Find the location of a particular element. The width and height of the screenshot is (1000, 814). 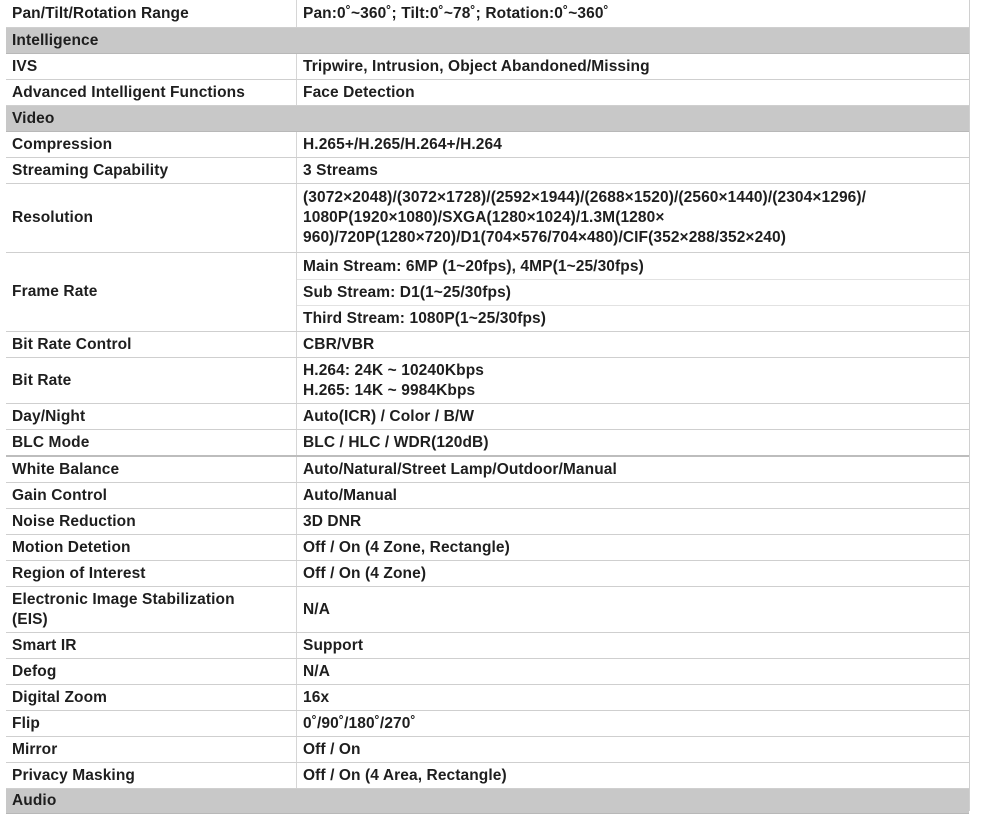

spec-row-roi: Region of Interest Off / On (4 Zone) is located at coordinates (487, 573).